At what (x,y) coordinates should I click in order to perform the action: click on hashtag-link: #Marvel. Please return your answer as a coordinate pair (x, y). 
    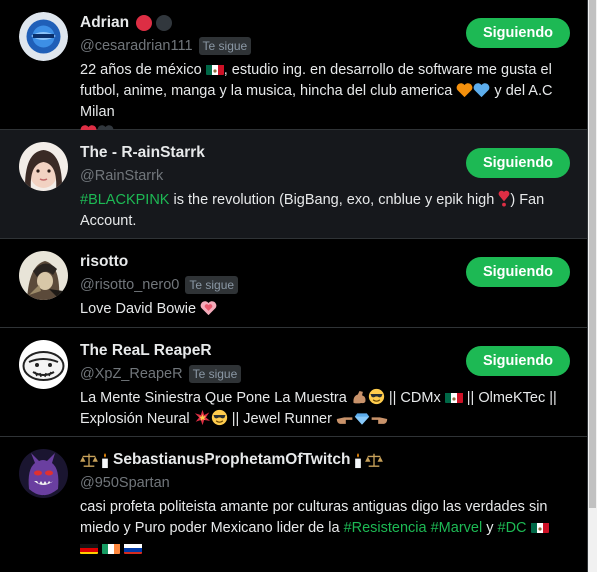
    Looking at the image, I should click on (457, 528).